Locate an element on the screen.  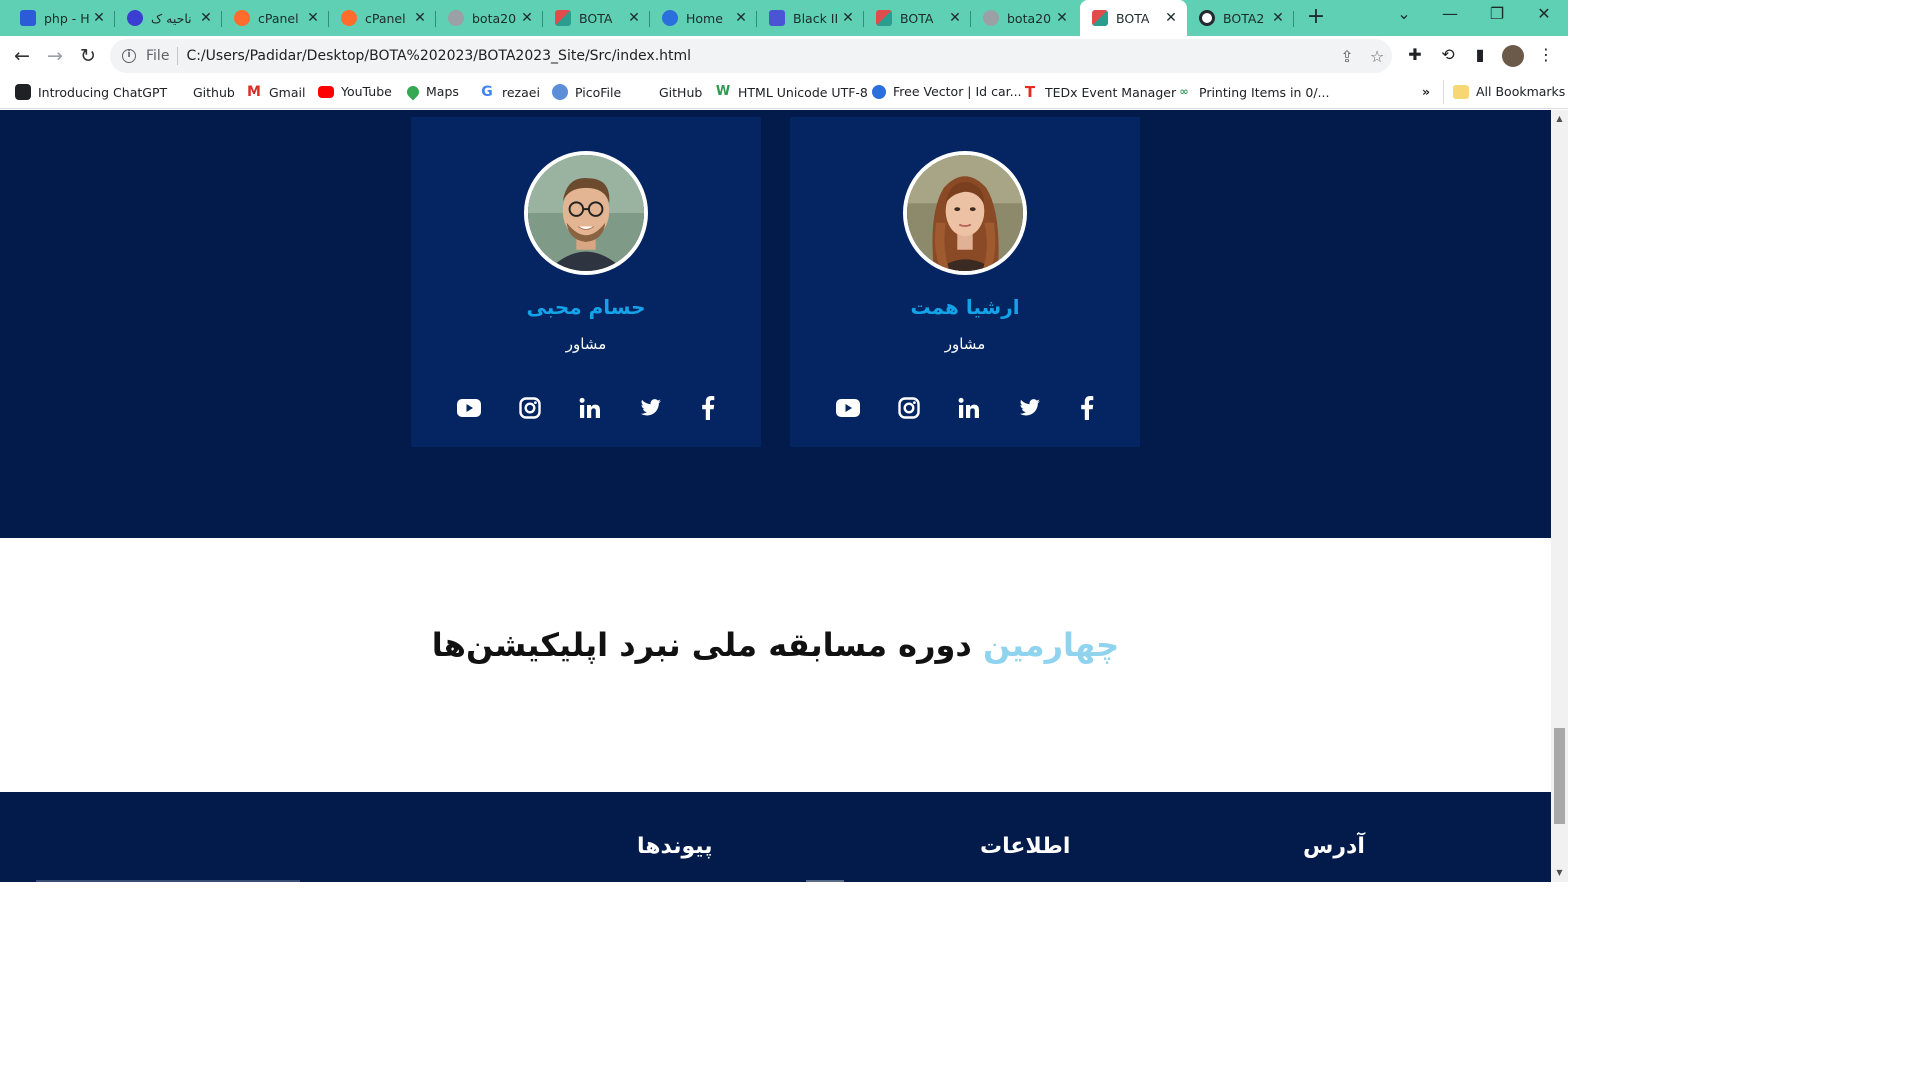
scroll-down-arrow-icon: ▼ is located at coordinates (1559, 873).